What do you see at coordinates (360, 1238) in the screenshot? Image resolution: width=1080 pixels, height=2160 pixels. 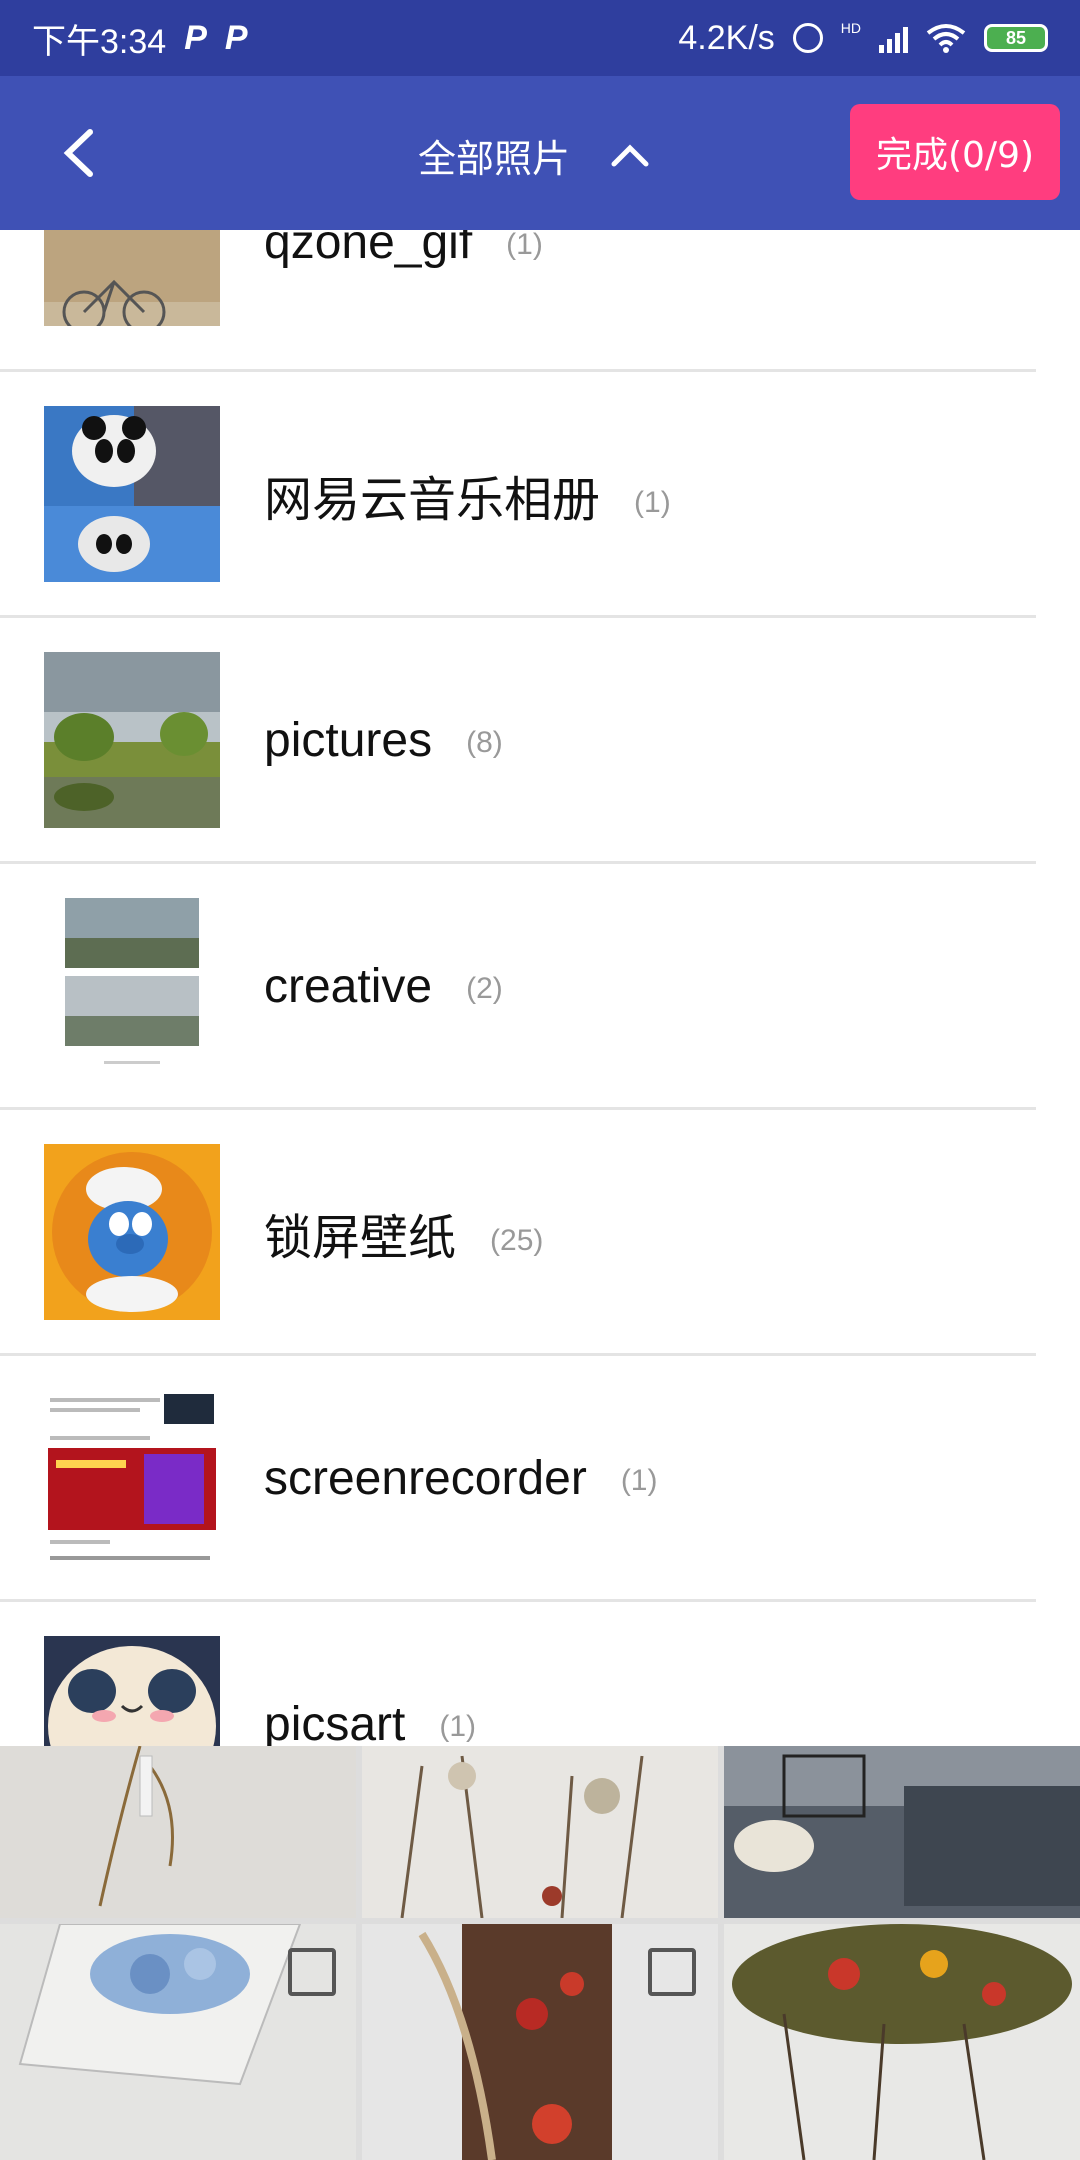 I see `album-name: 锁屏壁纸` at bounding box center [360, 1238].